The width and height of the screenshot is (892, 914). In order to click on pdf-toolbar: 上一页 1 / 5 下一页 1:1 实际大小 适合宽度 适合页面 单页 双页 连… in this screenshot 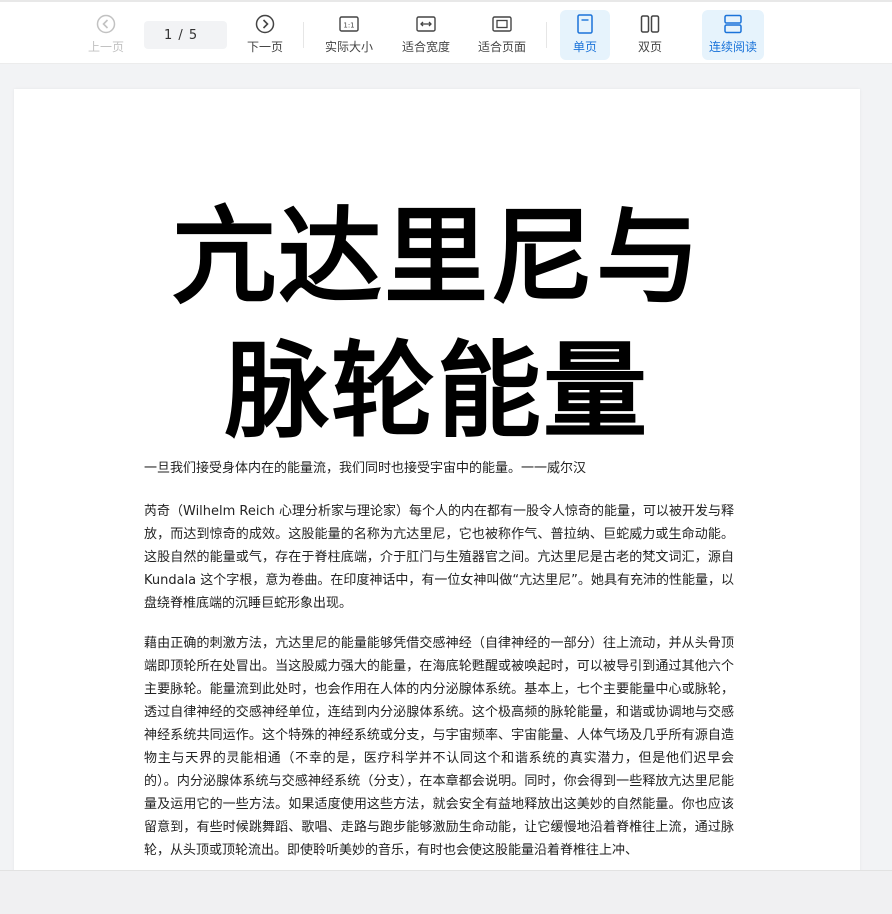, I will do `click(446, 32)`.